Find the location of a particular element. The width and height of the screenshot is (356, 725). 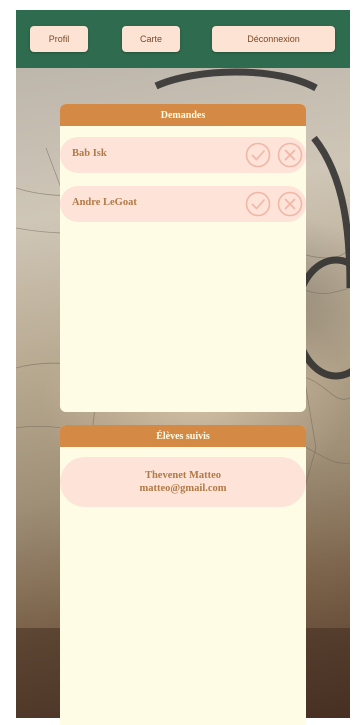

request-name: Bab Isk is located at coordinates (89, 153).